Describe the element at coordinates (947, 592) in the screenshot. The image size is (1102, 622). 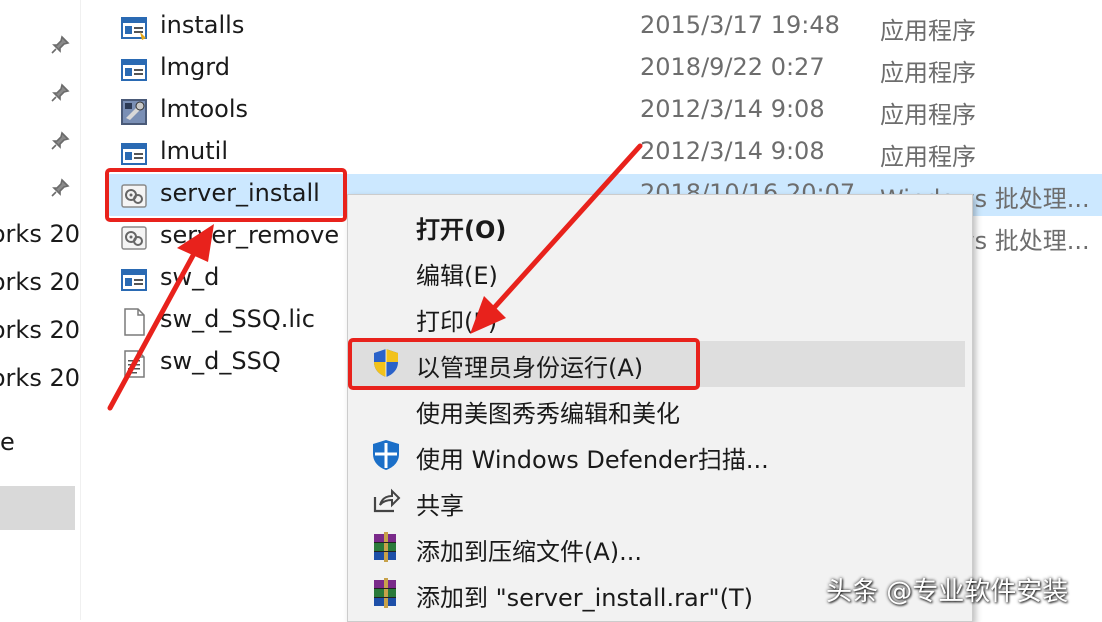
I see `watermark: 头条 @专业软件安装` at that location.